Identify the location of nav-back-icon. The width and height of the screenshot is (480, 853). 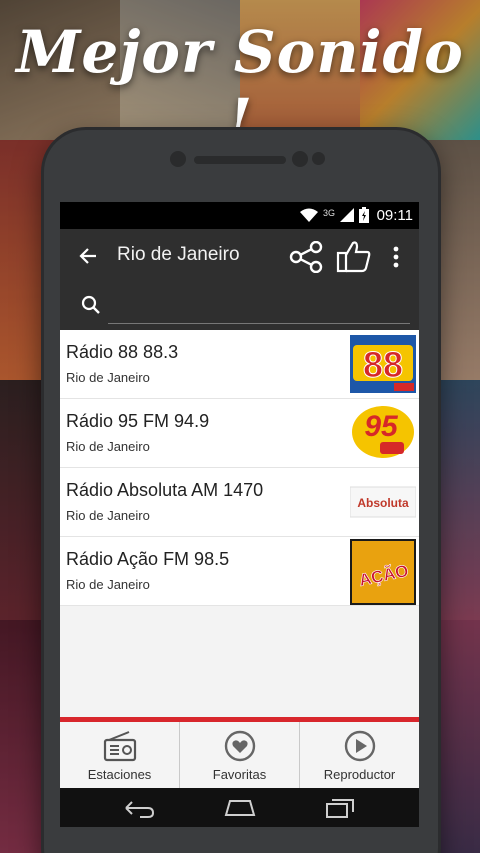
(139, 808).